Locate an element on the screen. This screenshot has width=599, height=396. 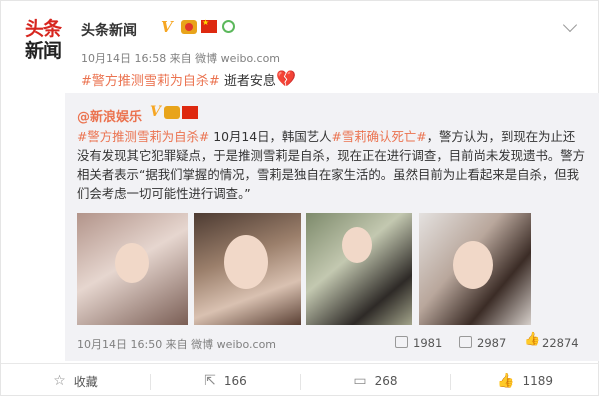
share-count: 166 is located at coordinates (235, 381).